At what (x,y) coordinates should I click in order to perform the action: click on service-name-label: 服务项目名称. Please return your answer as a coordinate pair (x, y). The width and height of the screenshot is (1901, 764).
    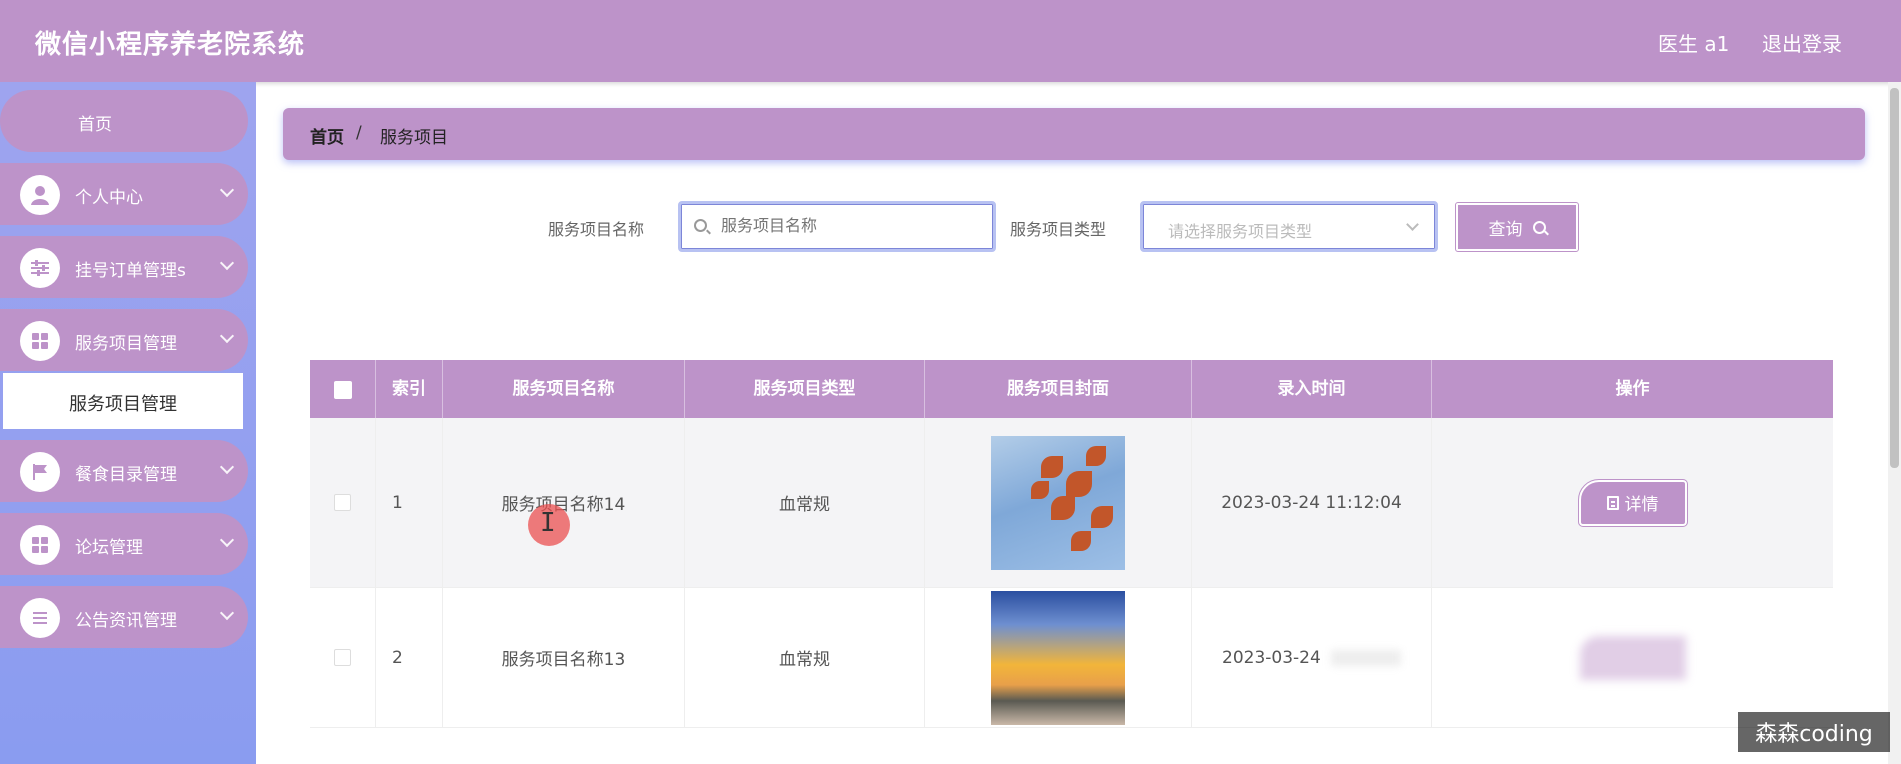
    Looking at the image, I should click on (596, 229).